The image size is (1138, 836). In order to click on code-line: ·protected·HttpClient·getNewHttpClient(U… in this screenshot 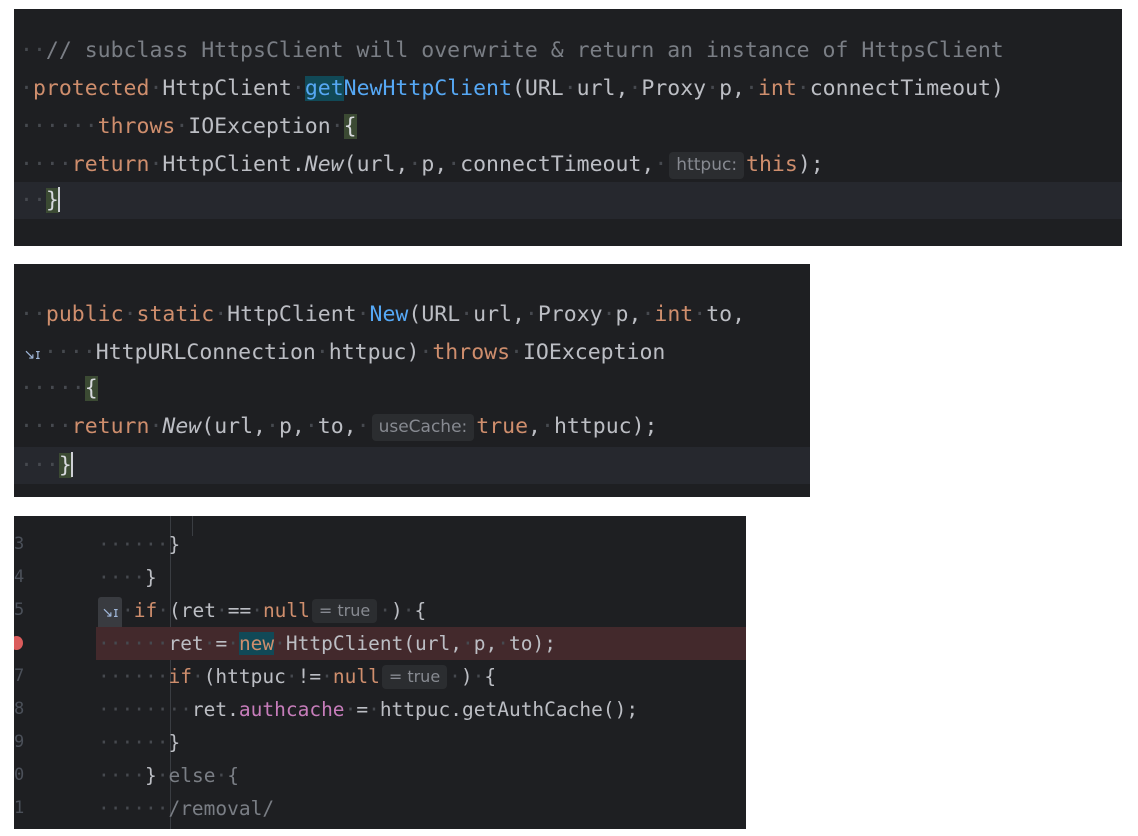, I will do `click(512, 88)`.